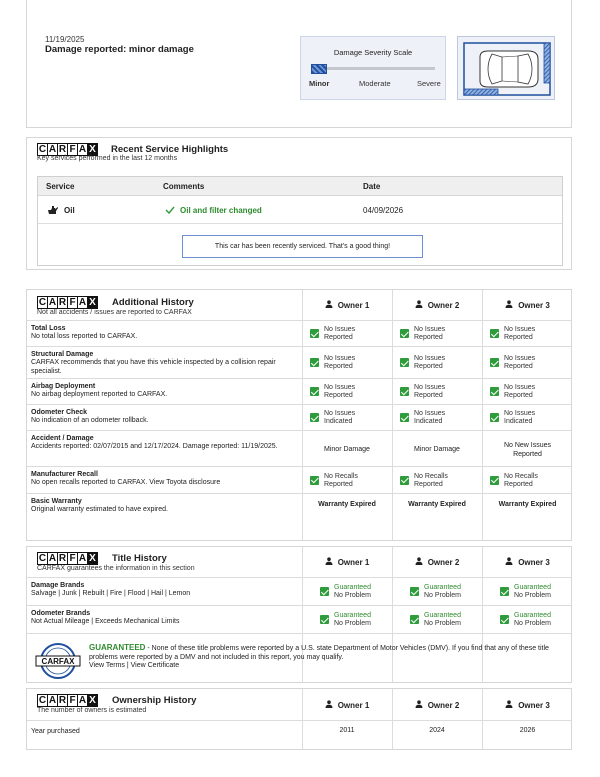 Image resolution: width=600 pixels, height=777 pixels. I want to click on owner-header: Owner 1, so click(347, 704).